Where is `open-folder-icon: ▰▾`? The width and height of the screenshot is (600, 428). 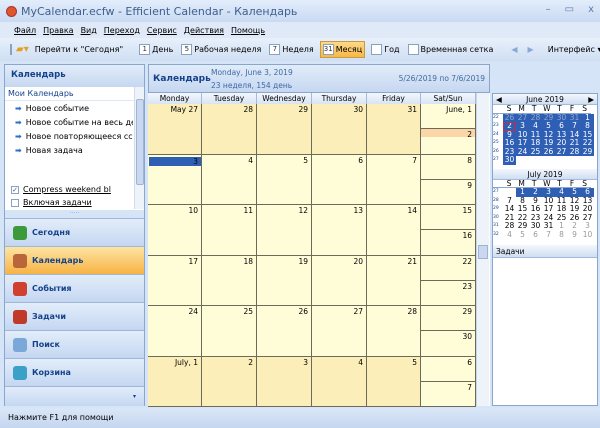 open-folder-icon: ▰▾ is located at coordinates (22, 49).